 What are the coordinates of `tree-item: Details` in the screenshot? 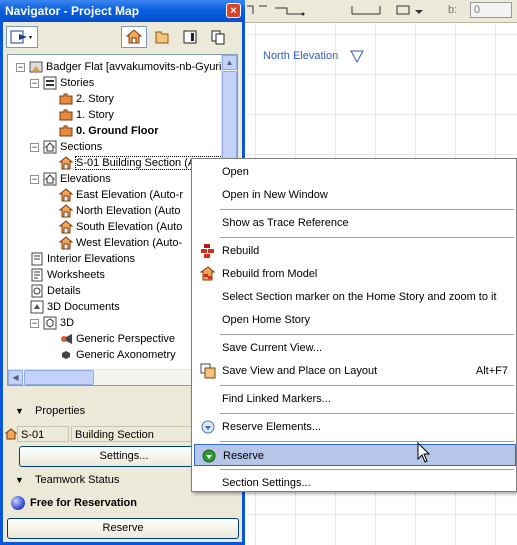 It's located at (55, 291).